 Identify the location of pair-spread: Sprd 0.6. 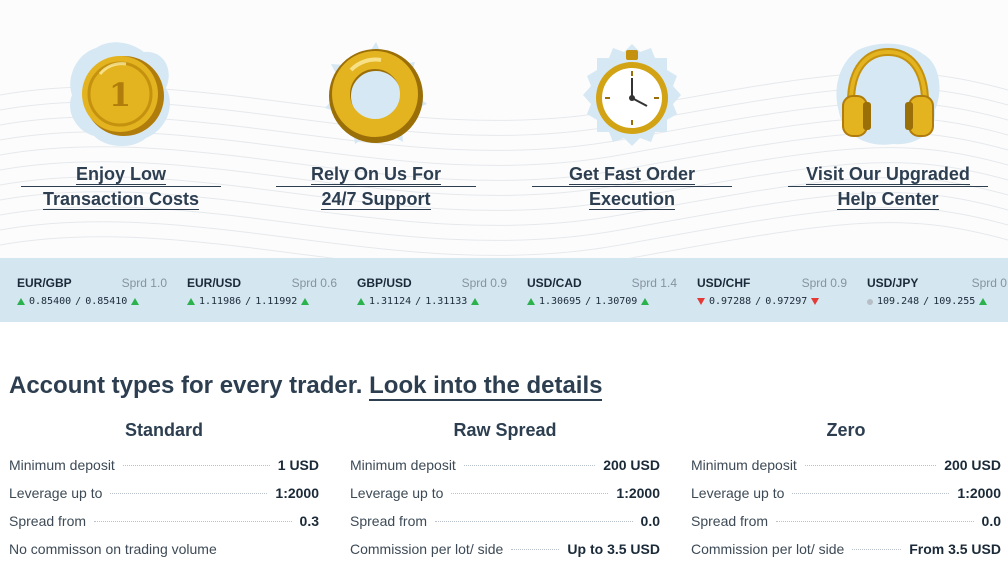
(314, 283).